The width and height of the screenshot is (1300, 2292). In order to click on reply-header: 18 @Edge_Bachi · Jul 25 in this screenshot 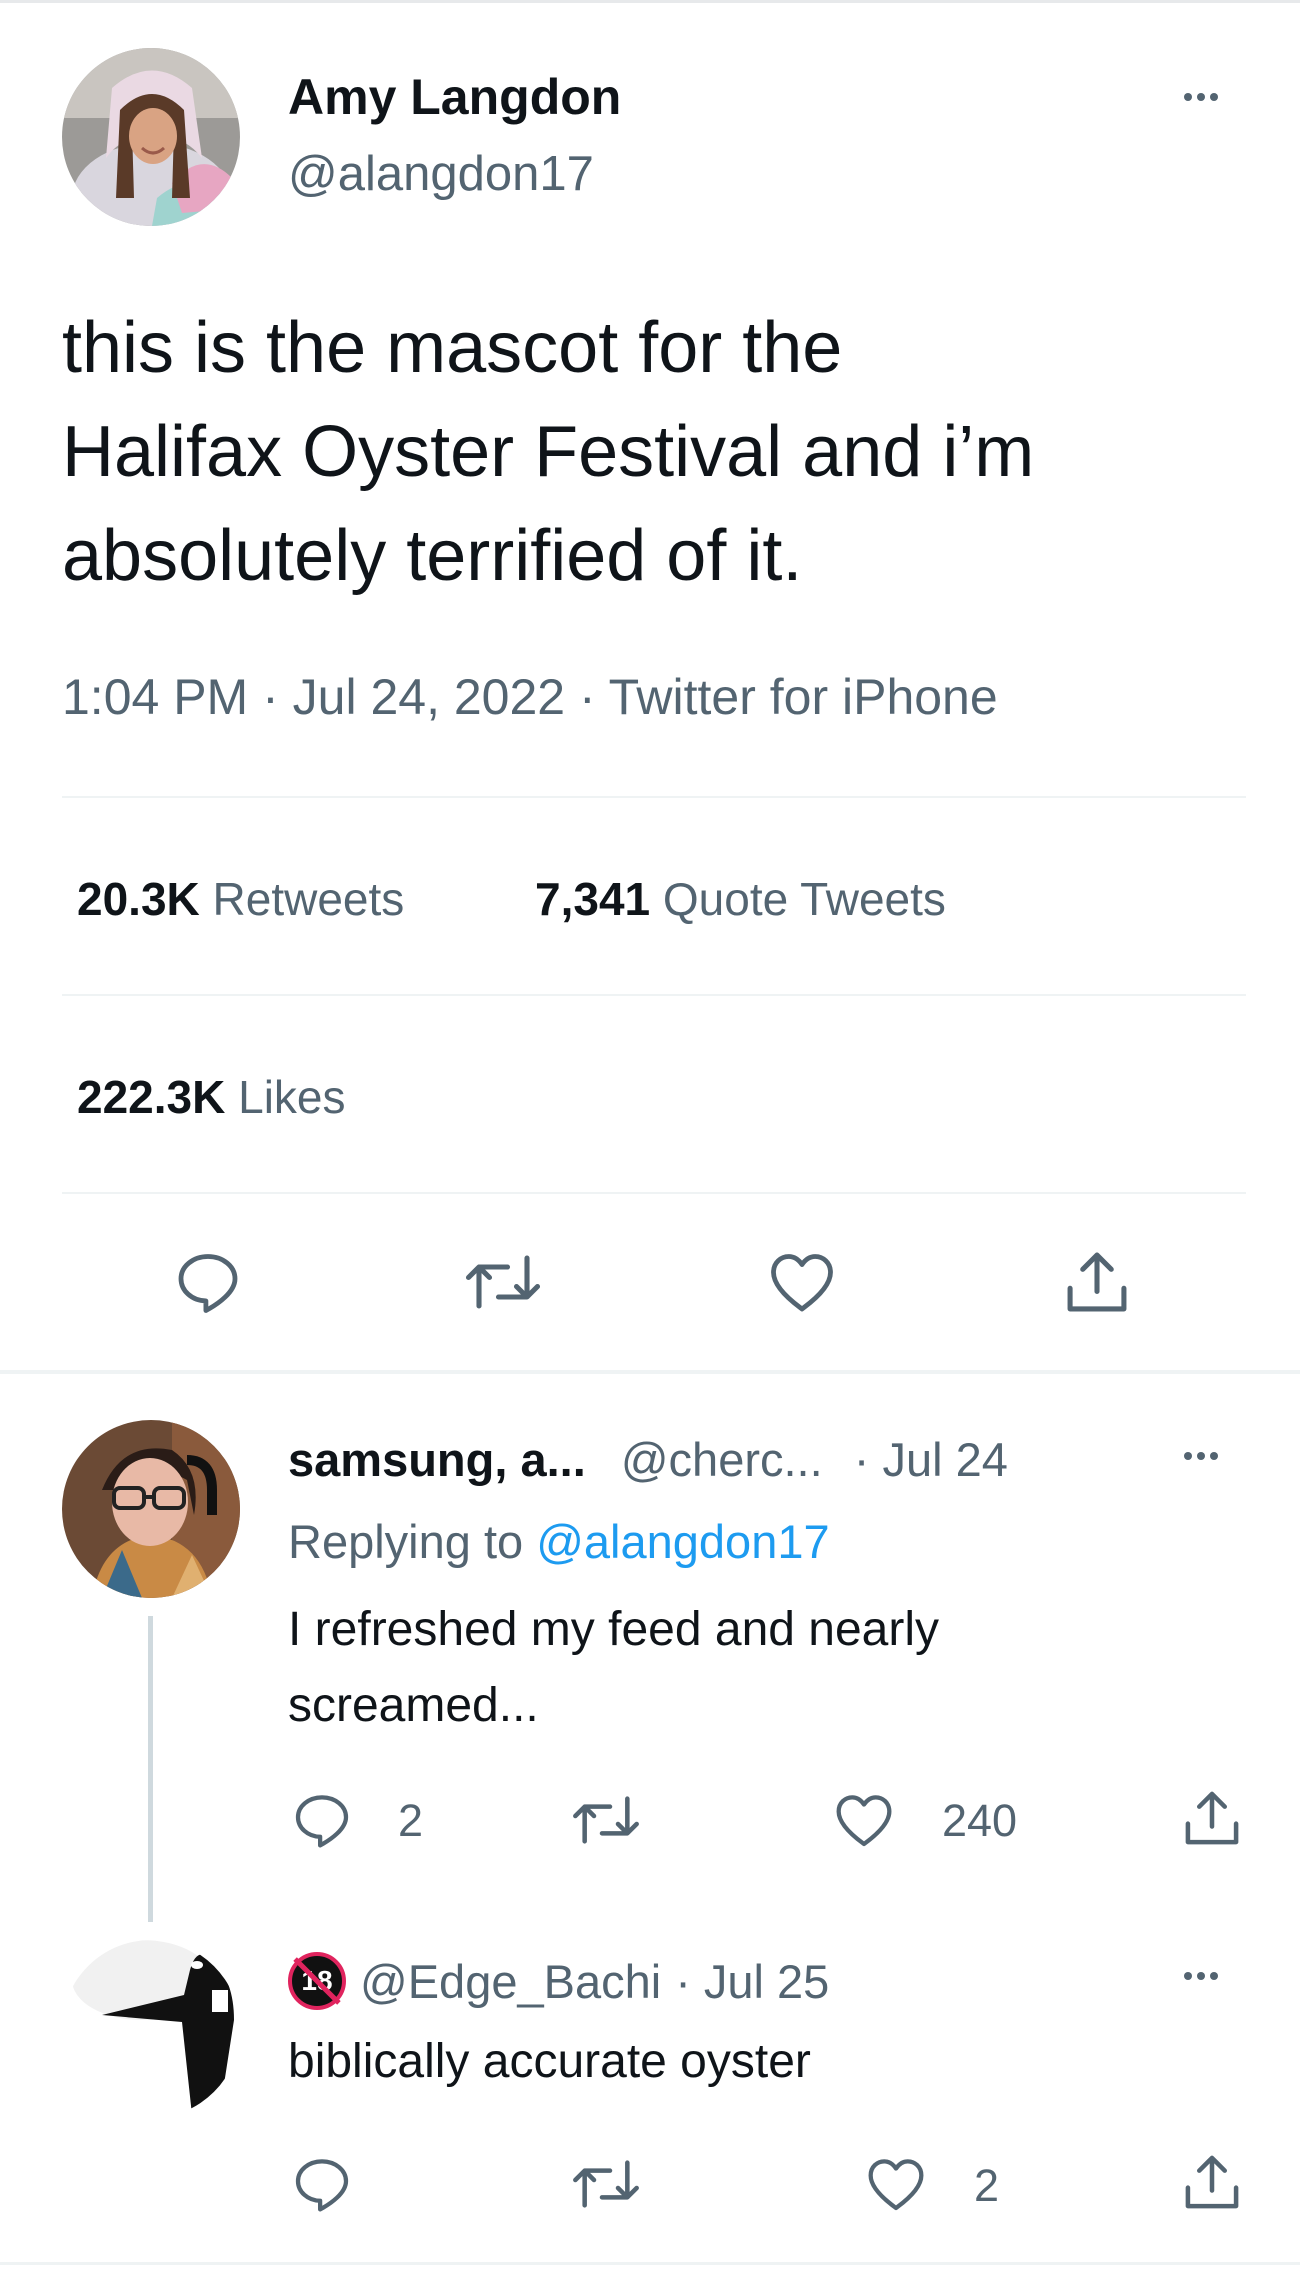, I will do `click(558, 1981)`.